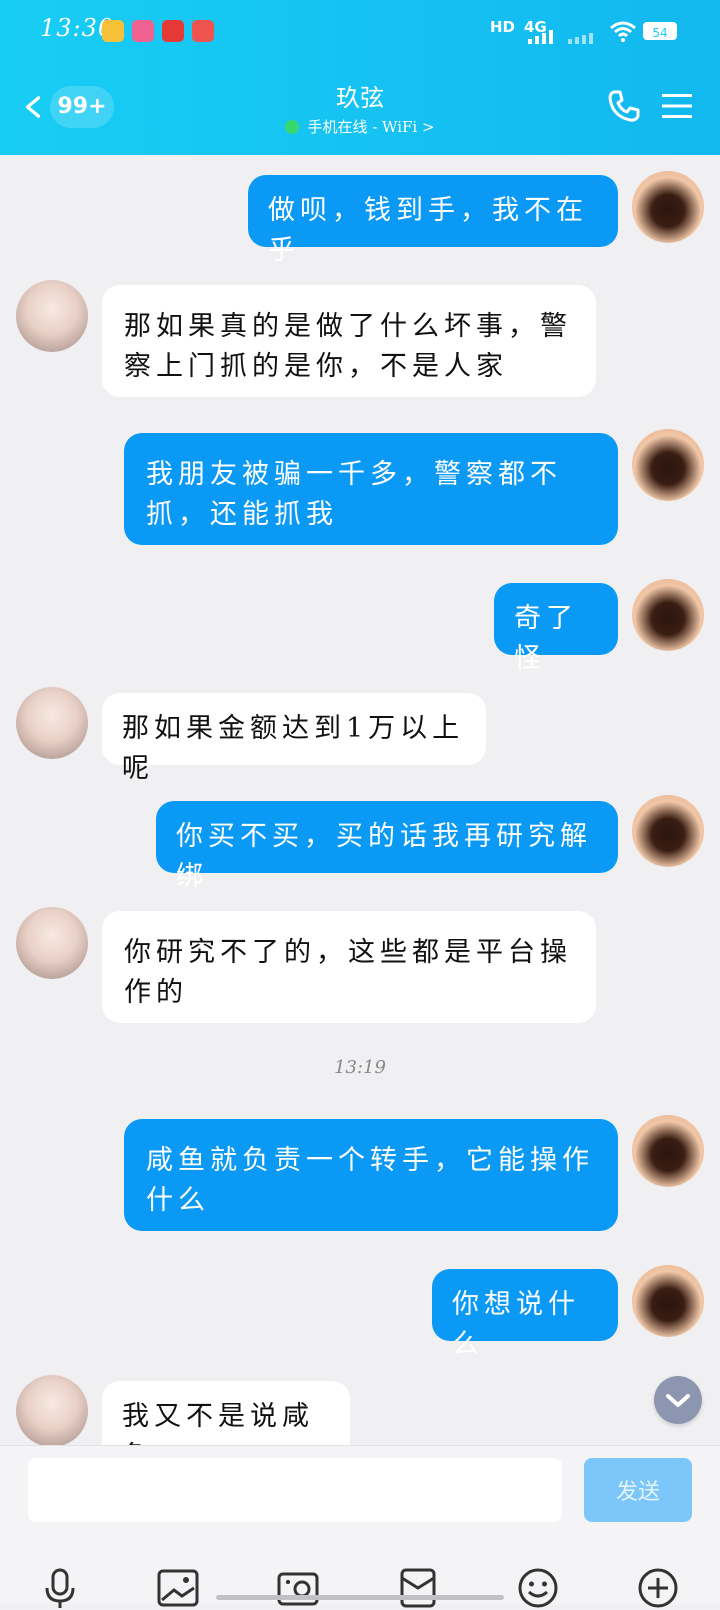 This screenshot has width=720, height=1610. Describe the element at coordinates (538, 1588) in the screenshot. I see `emoji-icon` at that location.